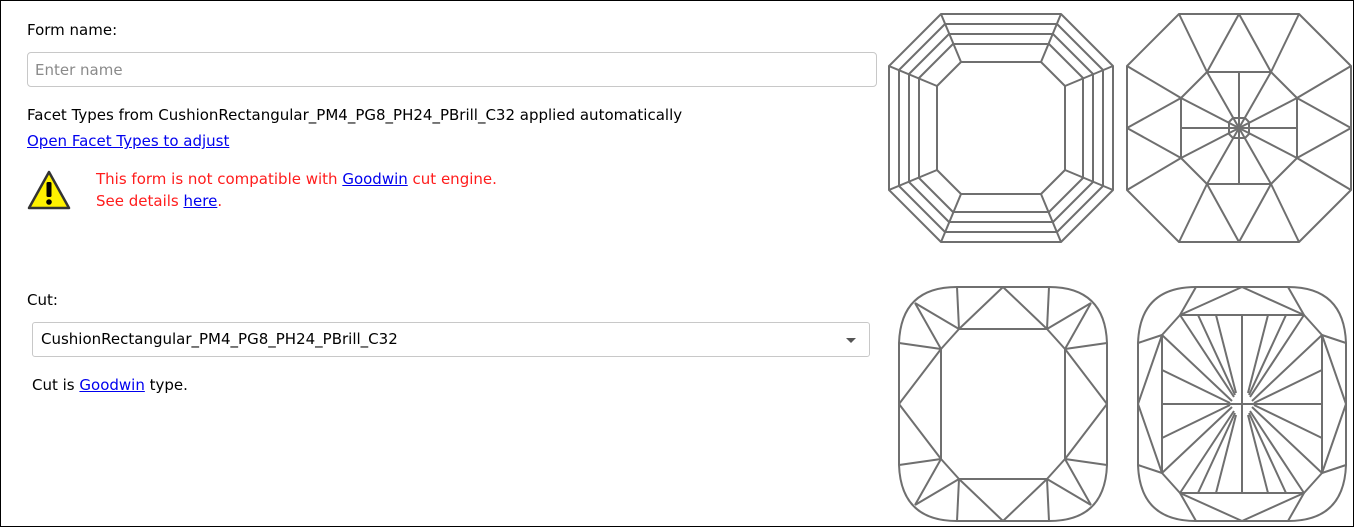 The image size is (1354, 527). I want to click on warning-line-2: See details here., so click(159, 201).